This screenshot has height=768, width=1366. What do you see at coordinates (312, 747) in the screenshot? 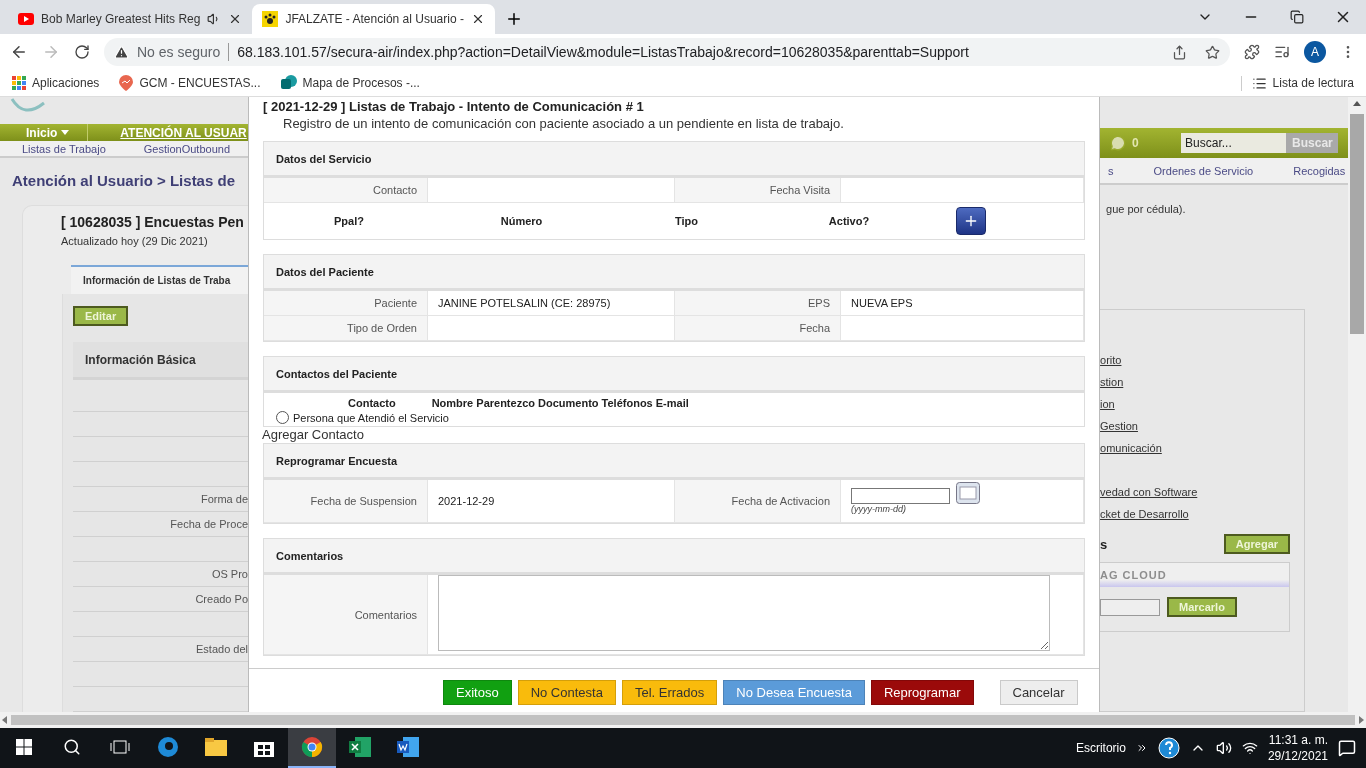
I see `chrome-icon` at bounding box center [312, 747].